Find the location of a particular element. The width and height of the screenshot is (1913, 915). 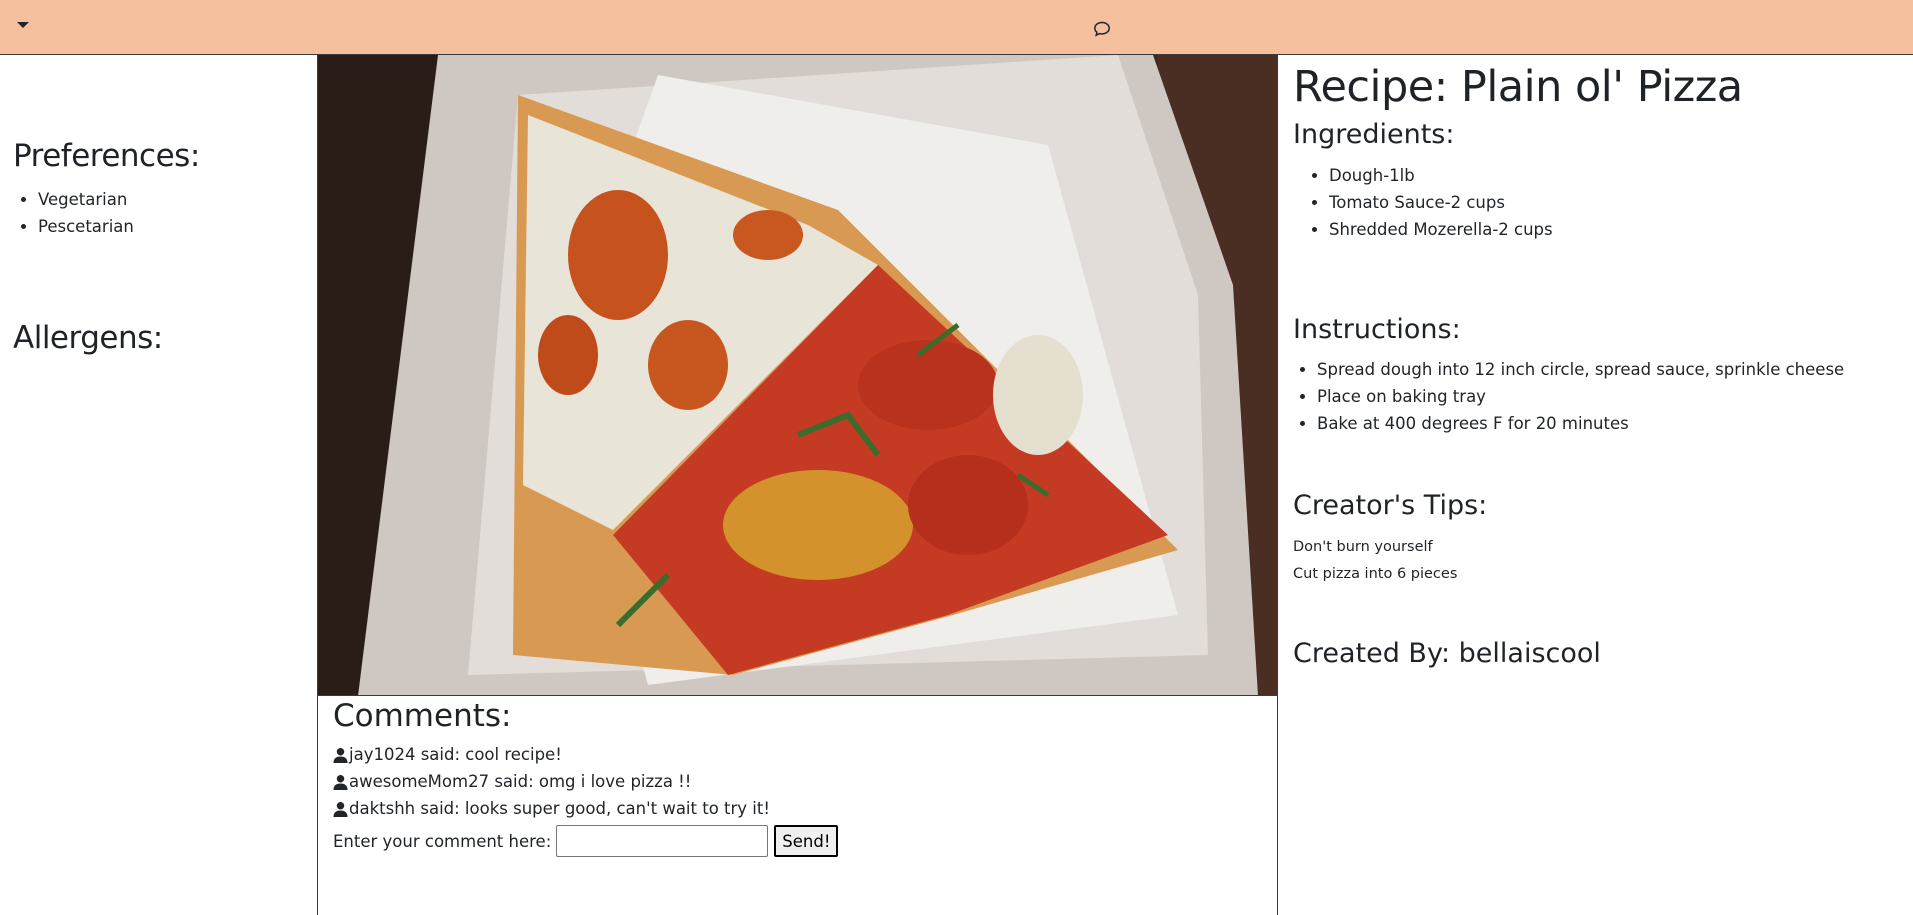

instruction-item: Place on baking tray is located at coordinates (1580, 396).